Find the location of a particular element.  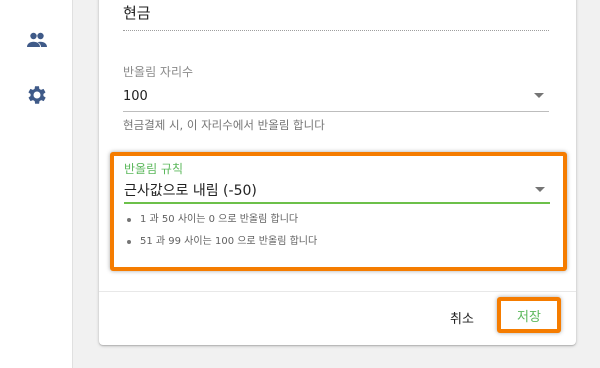

rounding-digits-select: 100 is located at coordinates (135, 96).